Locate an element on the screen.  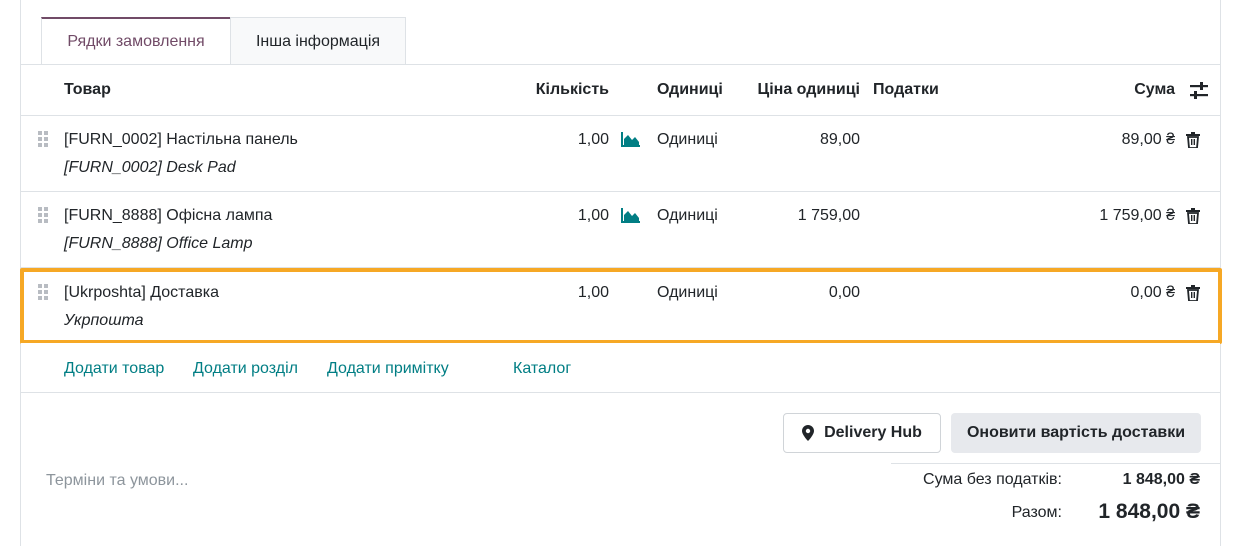
column-header-subtotal: Сума is located at coordinates (1154, 90).